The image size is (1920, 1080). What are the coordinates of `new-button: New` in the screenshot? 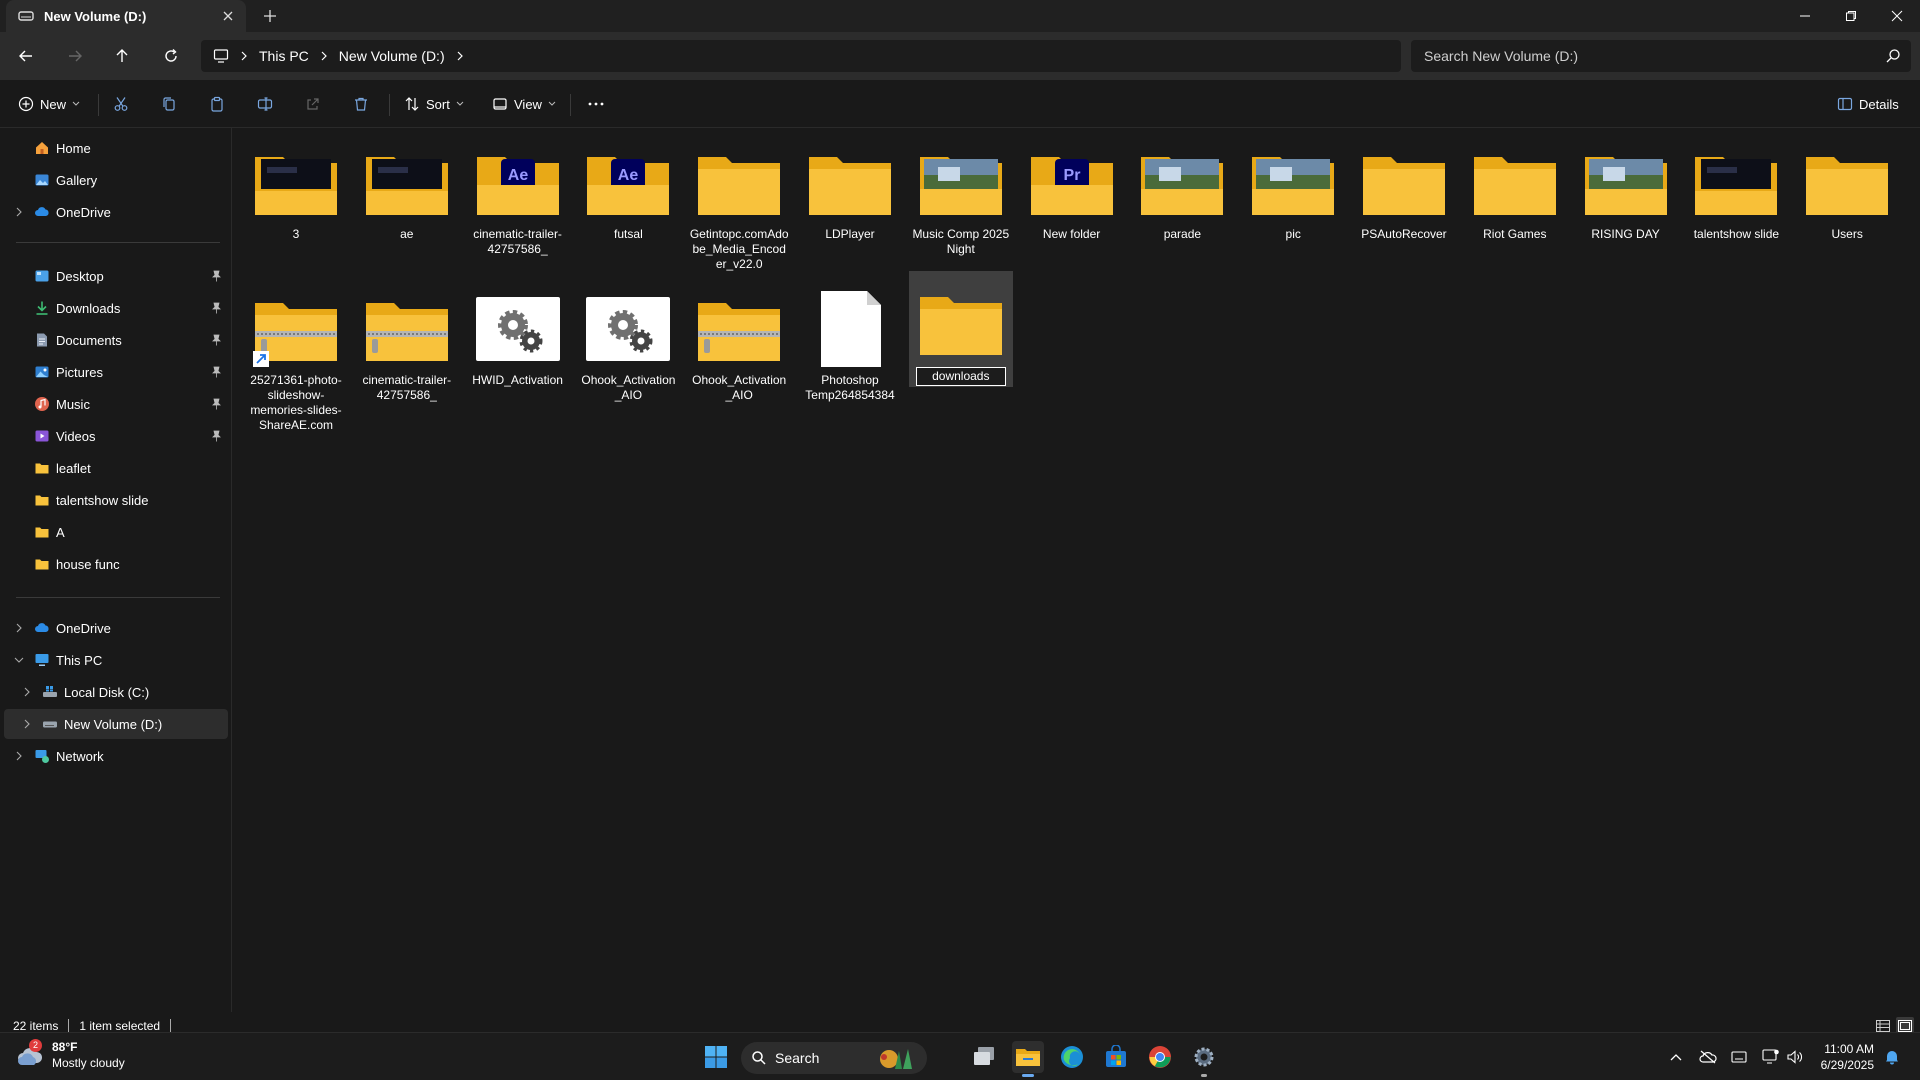 It's located at (49, 104).